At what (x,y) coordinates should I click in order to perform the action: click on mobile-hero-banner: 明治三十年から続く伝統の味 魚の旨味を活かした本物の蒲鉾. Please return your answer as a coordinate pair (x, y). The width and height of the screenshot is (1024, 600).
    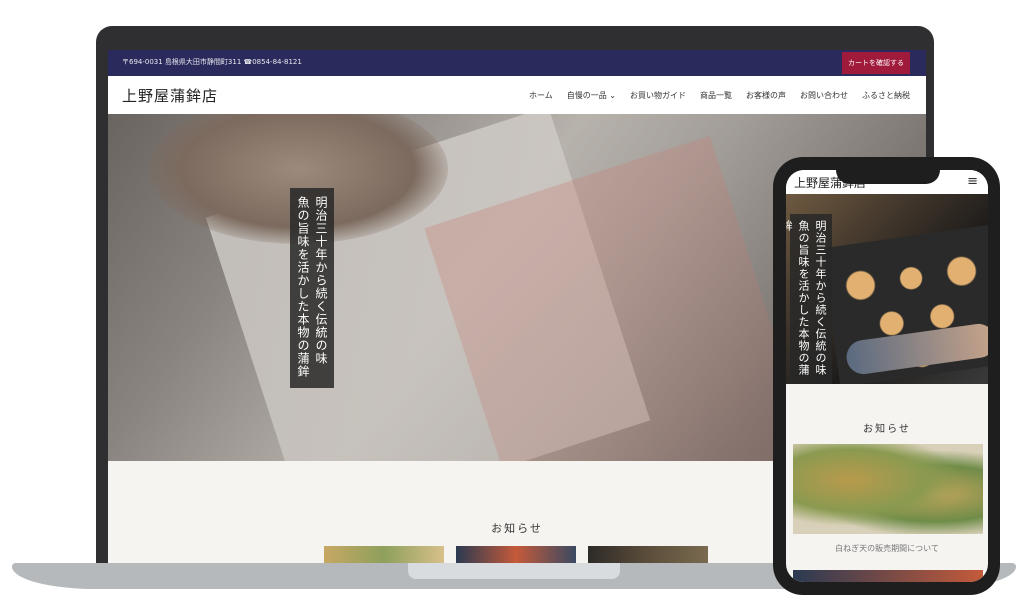
    Looking at the image, I should click on (887, 289).